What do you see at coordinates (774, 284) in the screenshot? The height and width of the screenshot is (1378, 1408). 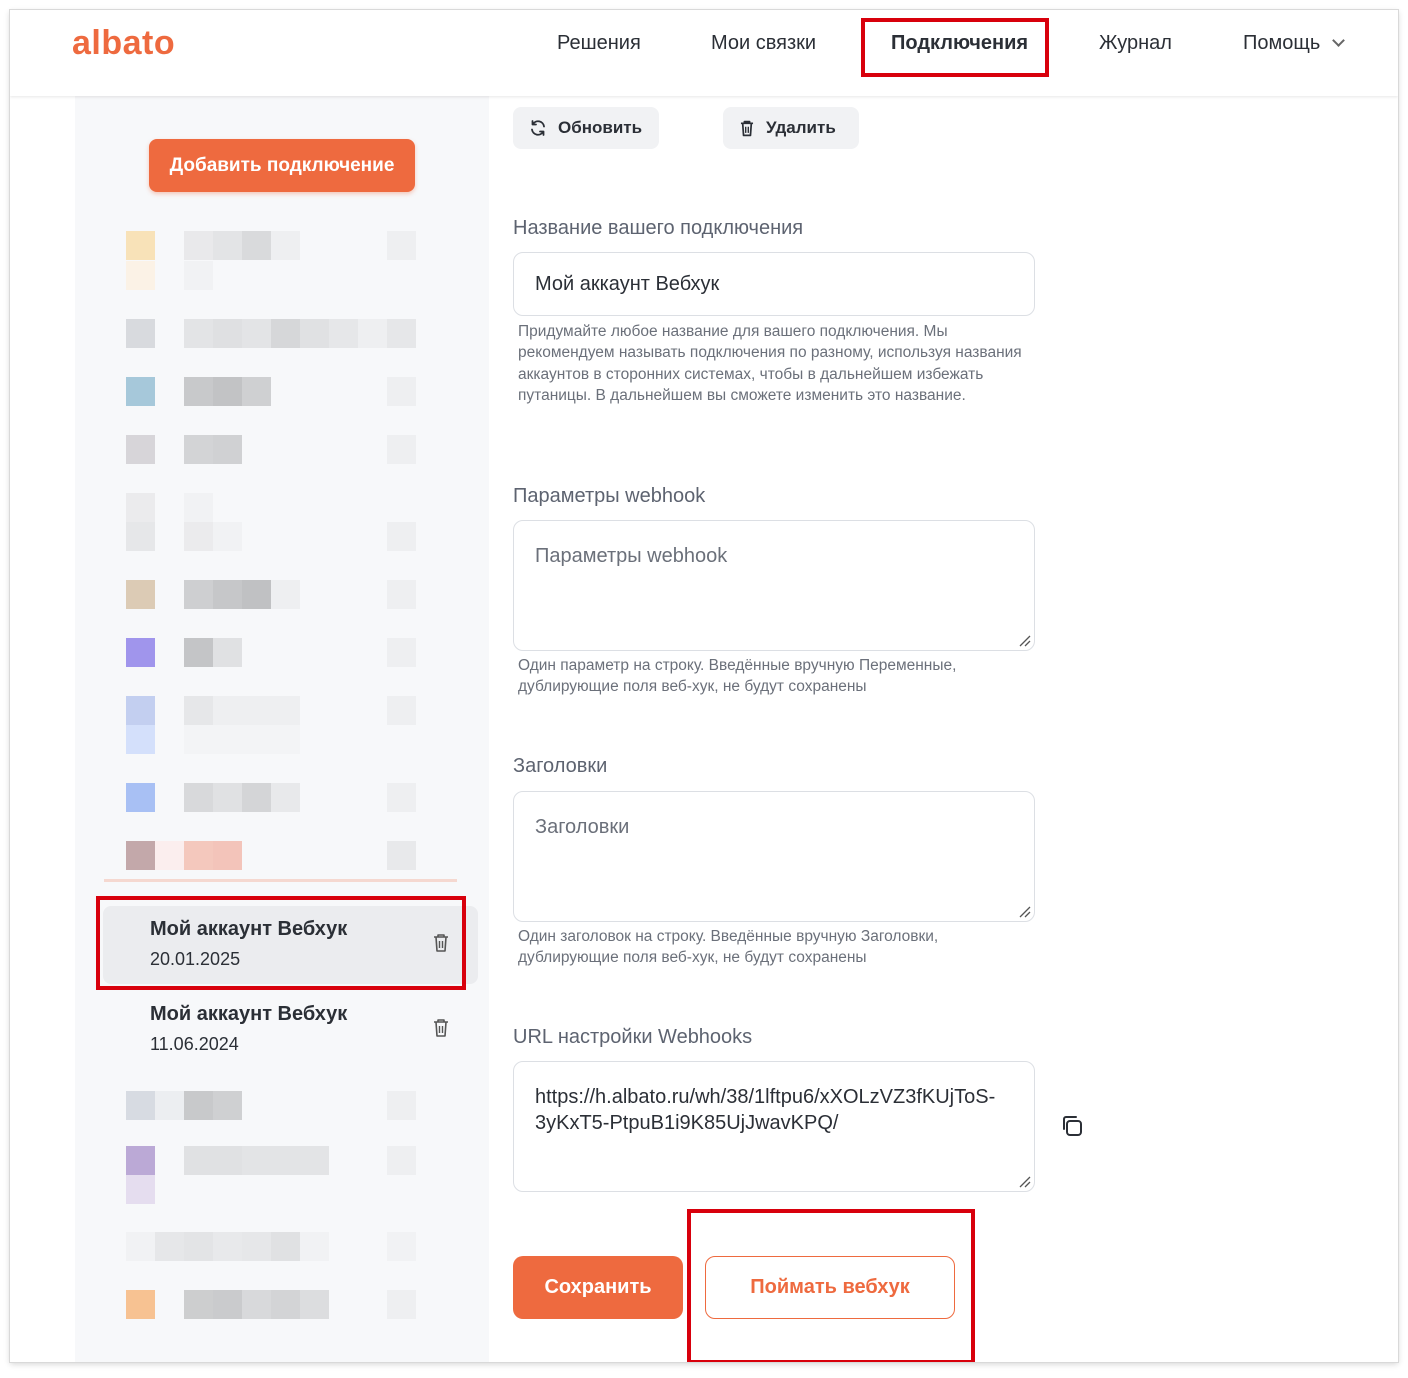 I see `connection-name-input: Мой аккаунт Вебхук` at bounding box center [774, 284].